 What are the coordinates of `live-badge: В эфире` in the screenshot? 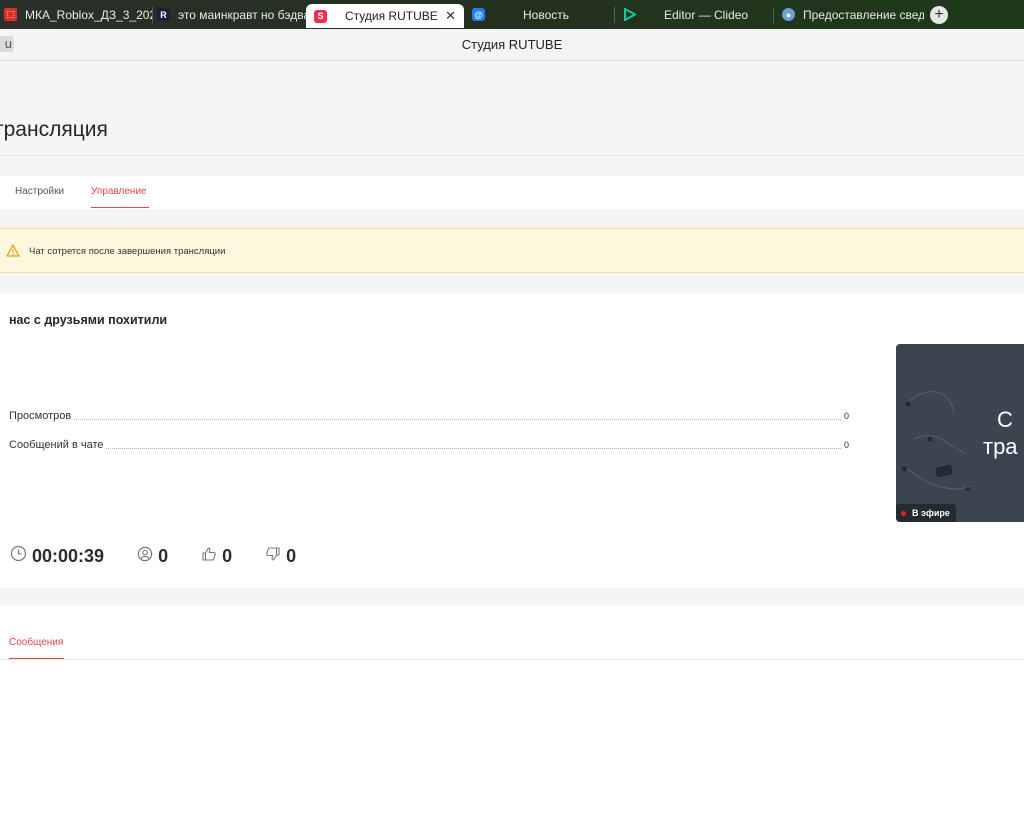 It's located at (926, 513).